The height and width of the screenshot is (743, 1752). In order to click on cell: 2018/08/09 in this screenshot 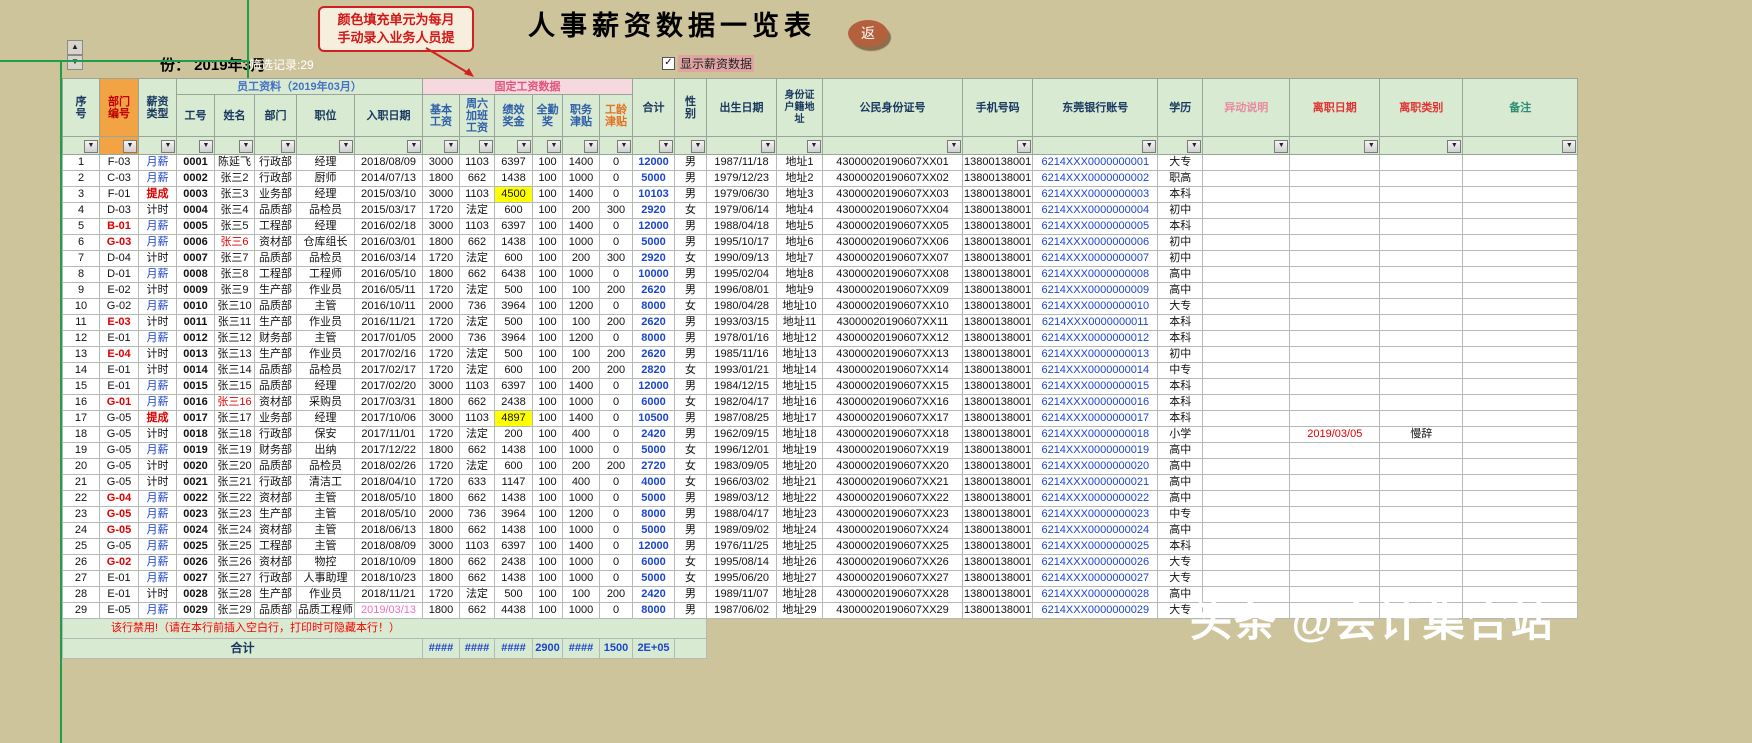, I will do `click(388, 162)`.